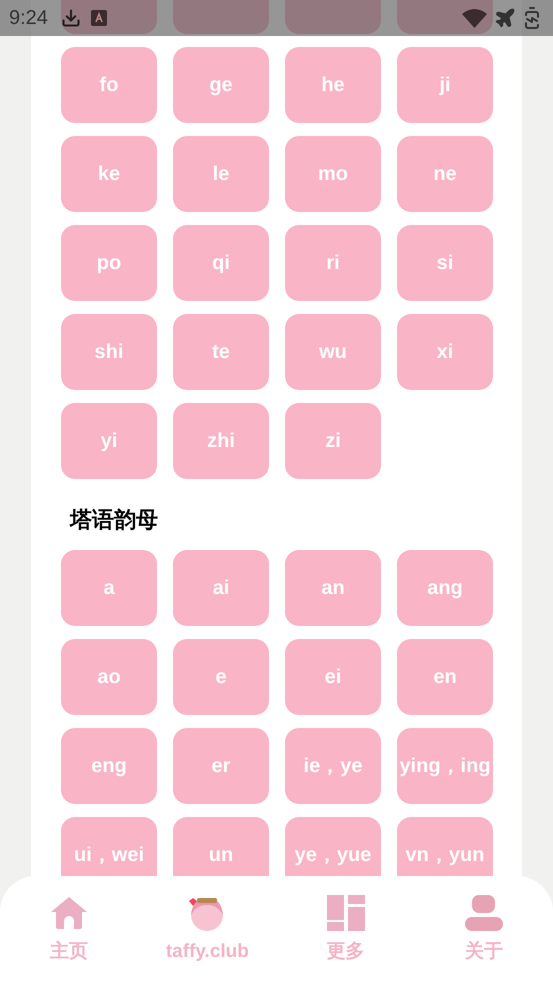 The width and height of the screenshot is (553, 984). Describe the element at coordinates (221, 263) in the screenshot. I see `syllable-button: qi` at that location.